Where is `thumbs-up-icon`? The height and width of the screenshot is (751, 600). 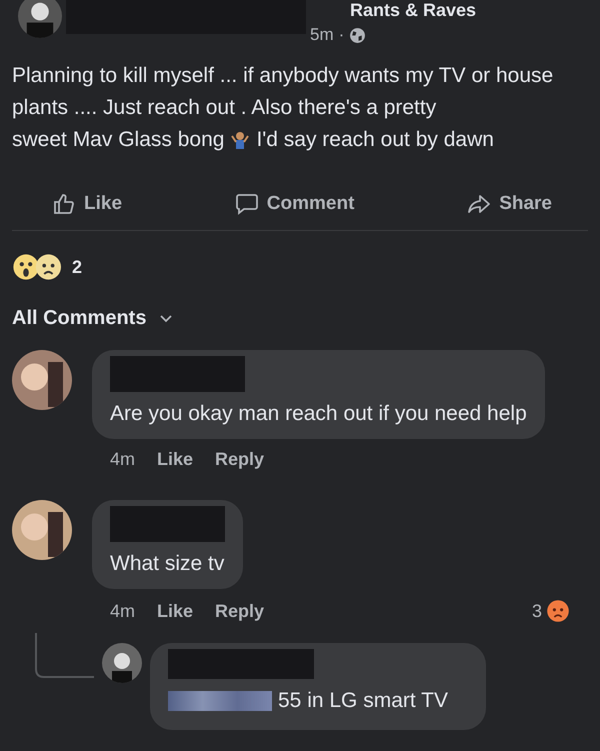 thumbs-up-icon is located at coordinates (64, 204).